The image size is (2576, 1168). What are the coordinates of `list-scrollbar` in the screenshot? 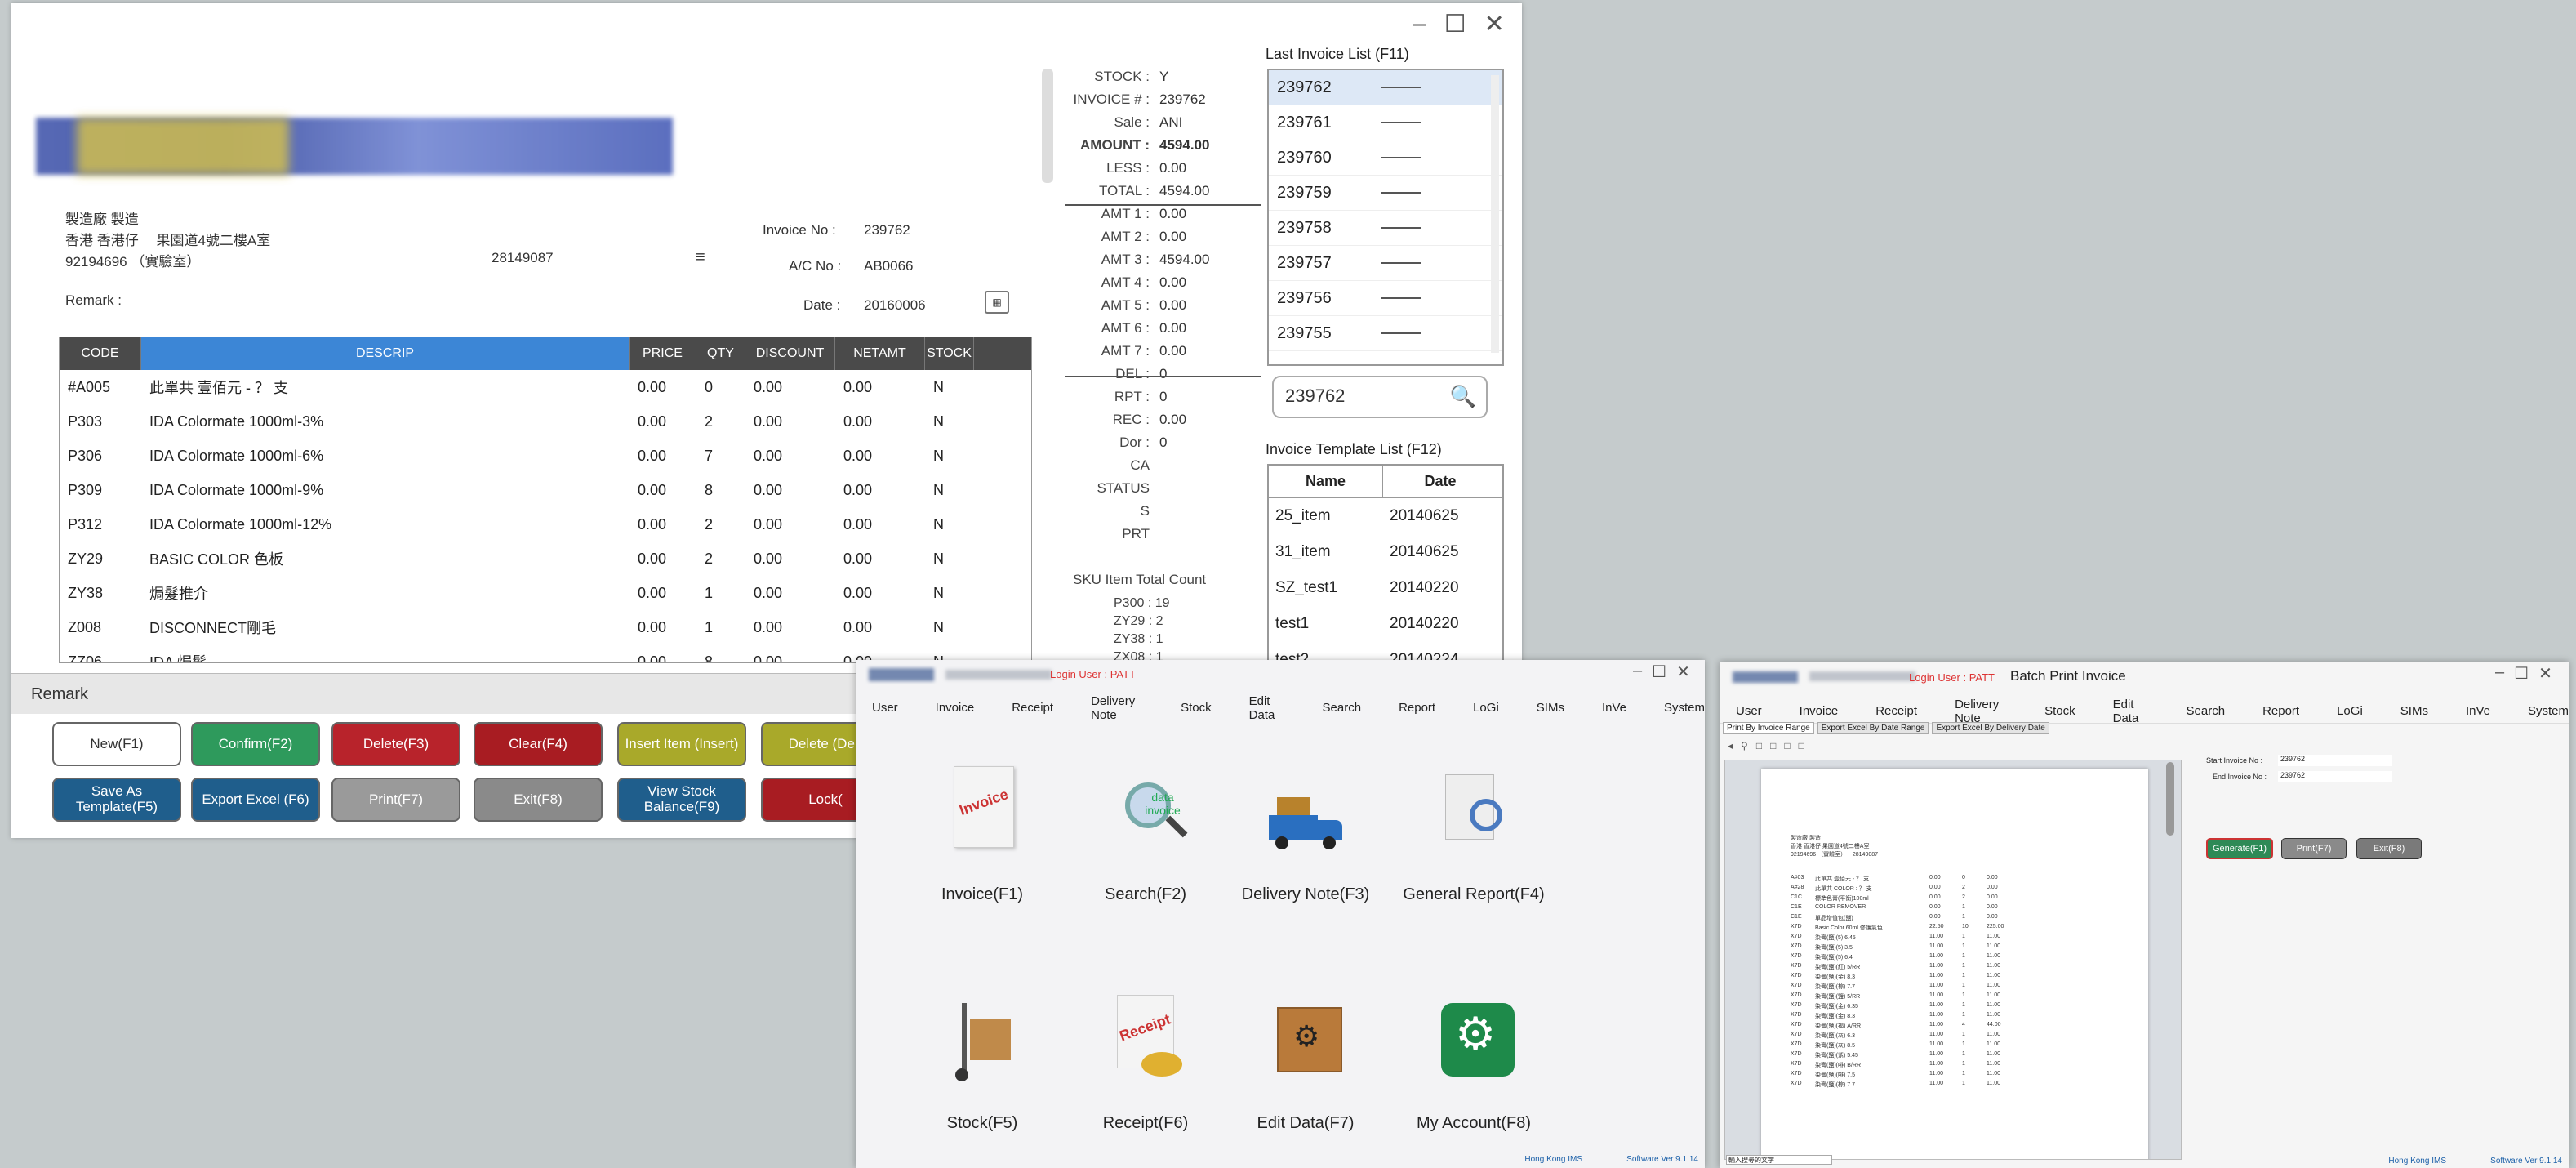 It's located at (1495, 214).